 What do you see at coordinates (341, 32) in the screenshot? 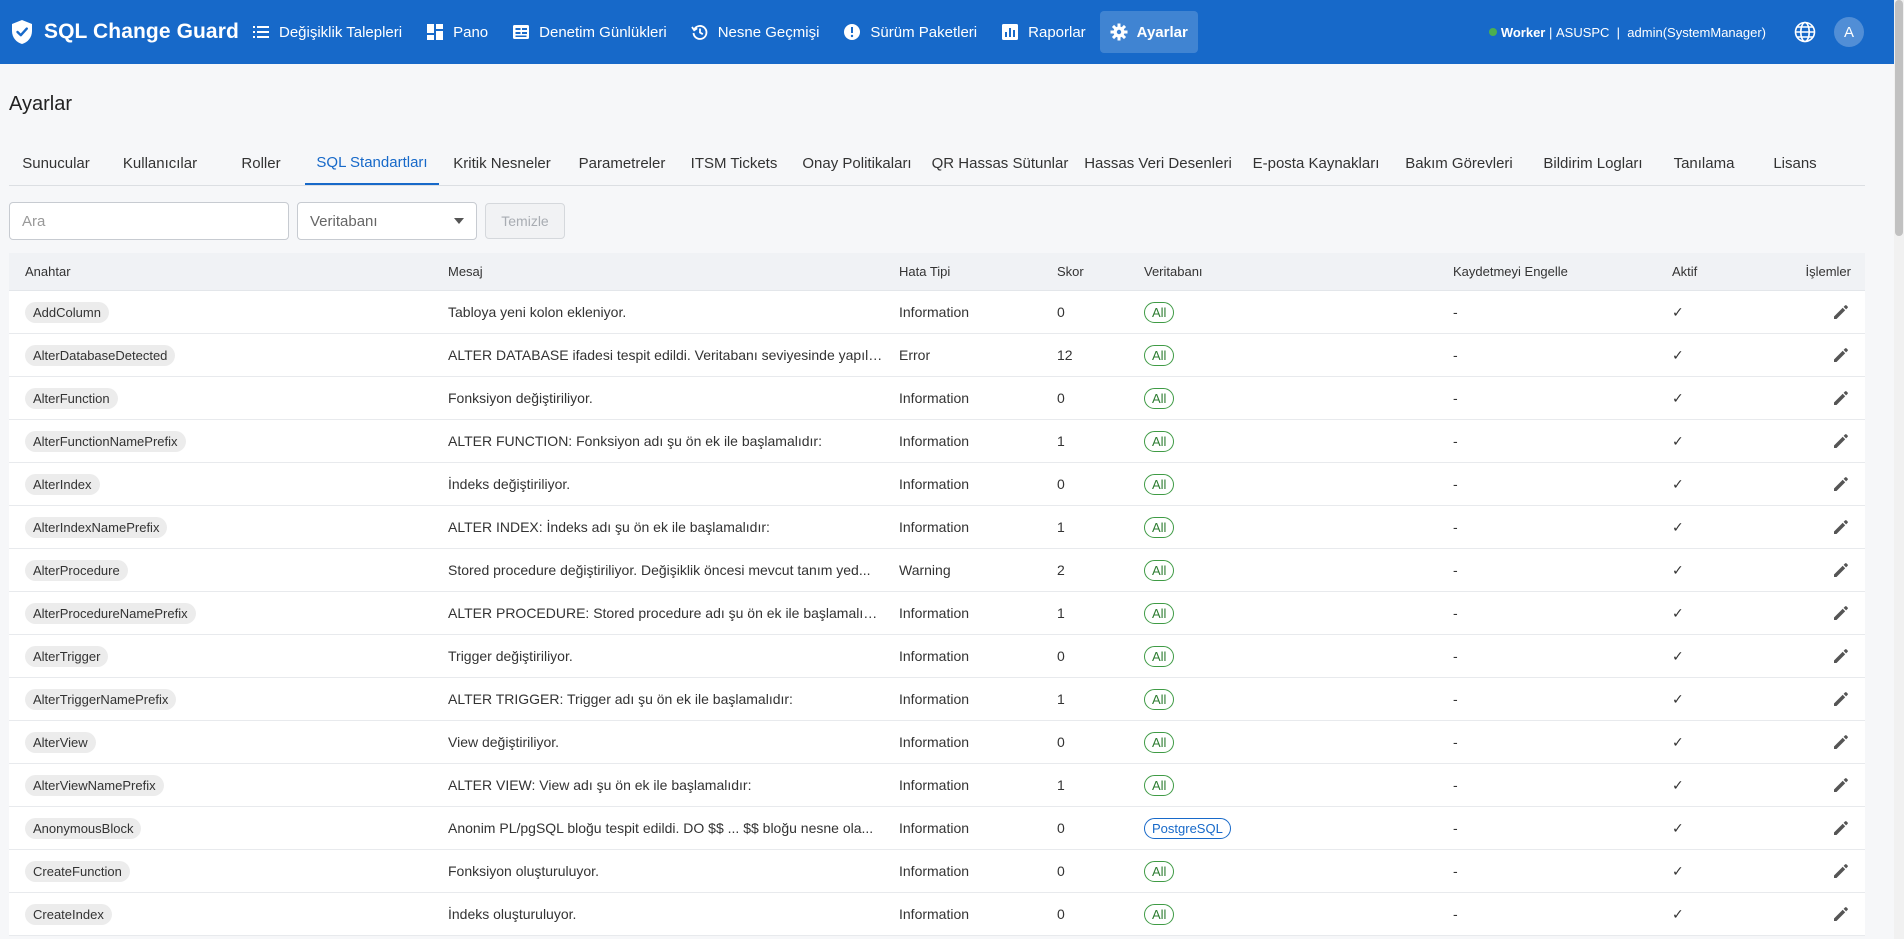
I see `nav-label: Değişiklik Talepleri` at bounding box center [341, 32].